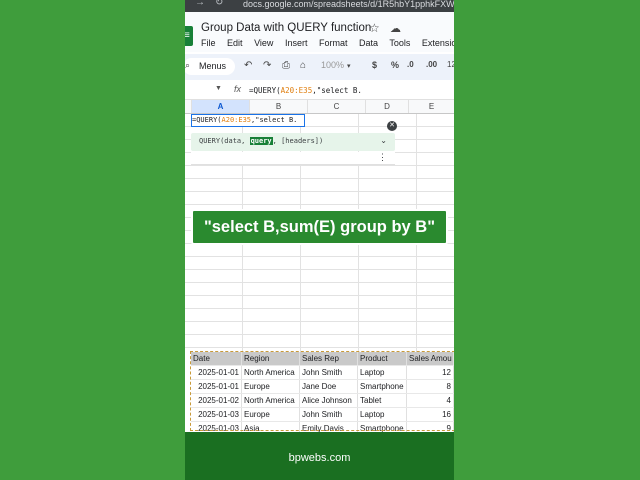  I want to click on function-hint-box: QUERY(data, query, [headers]) ⌄, so click(293, 142).